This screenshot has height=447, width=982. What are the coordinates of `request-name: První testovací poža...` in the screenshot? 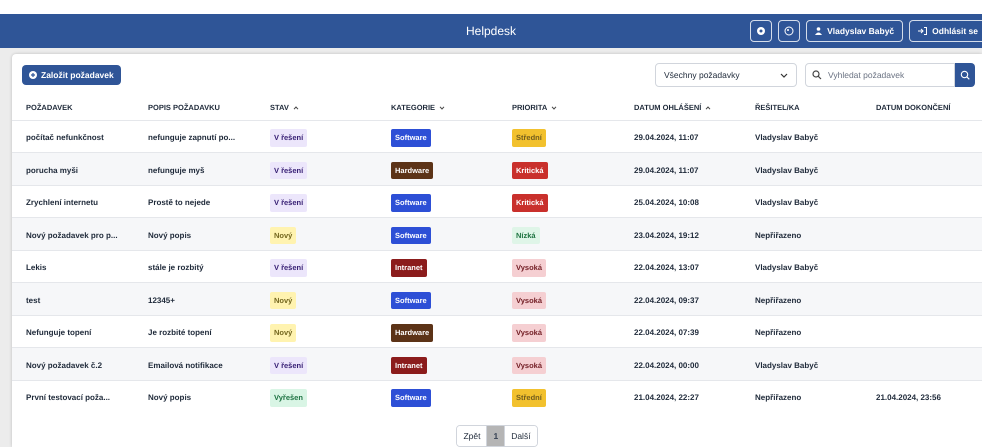 It's located at (68, 397).